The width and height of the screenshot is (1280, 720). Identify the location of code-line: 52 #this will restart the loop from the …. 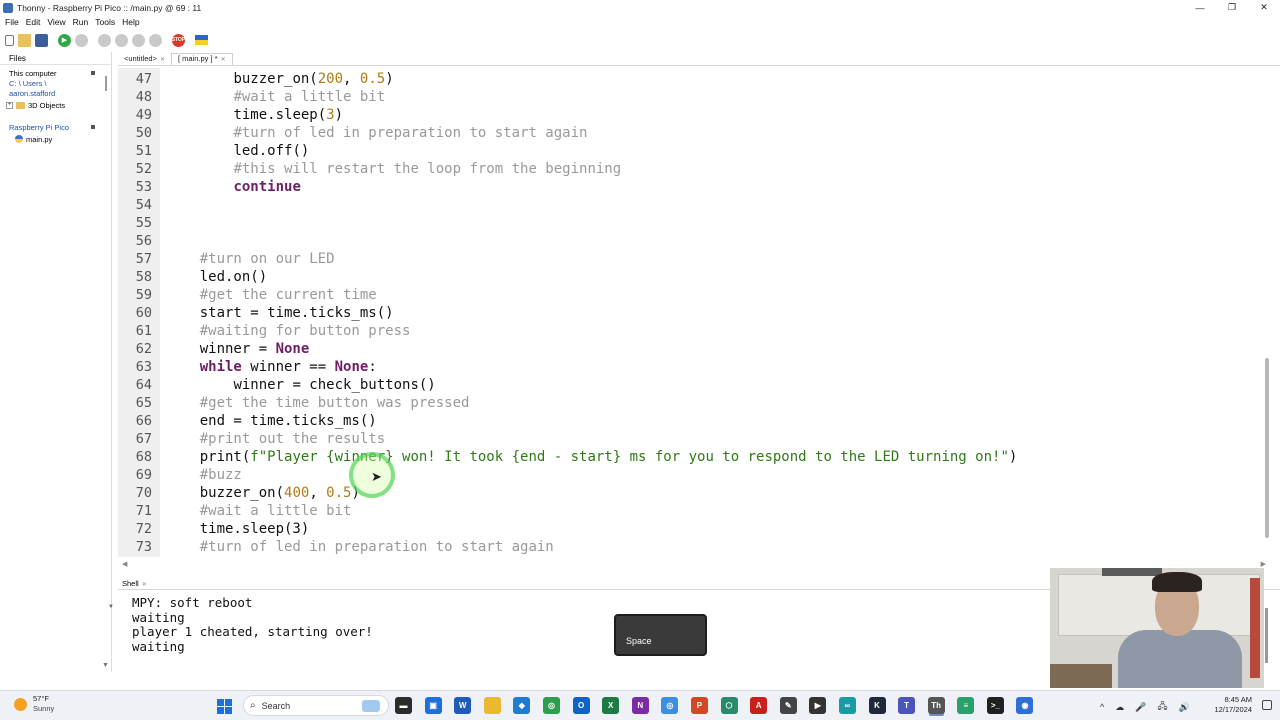
(693, 169).